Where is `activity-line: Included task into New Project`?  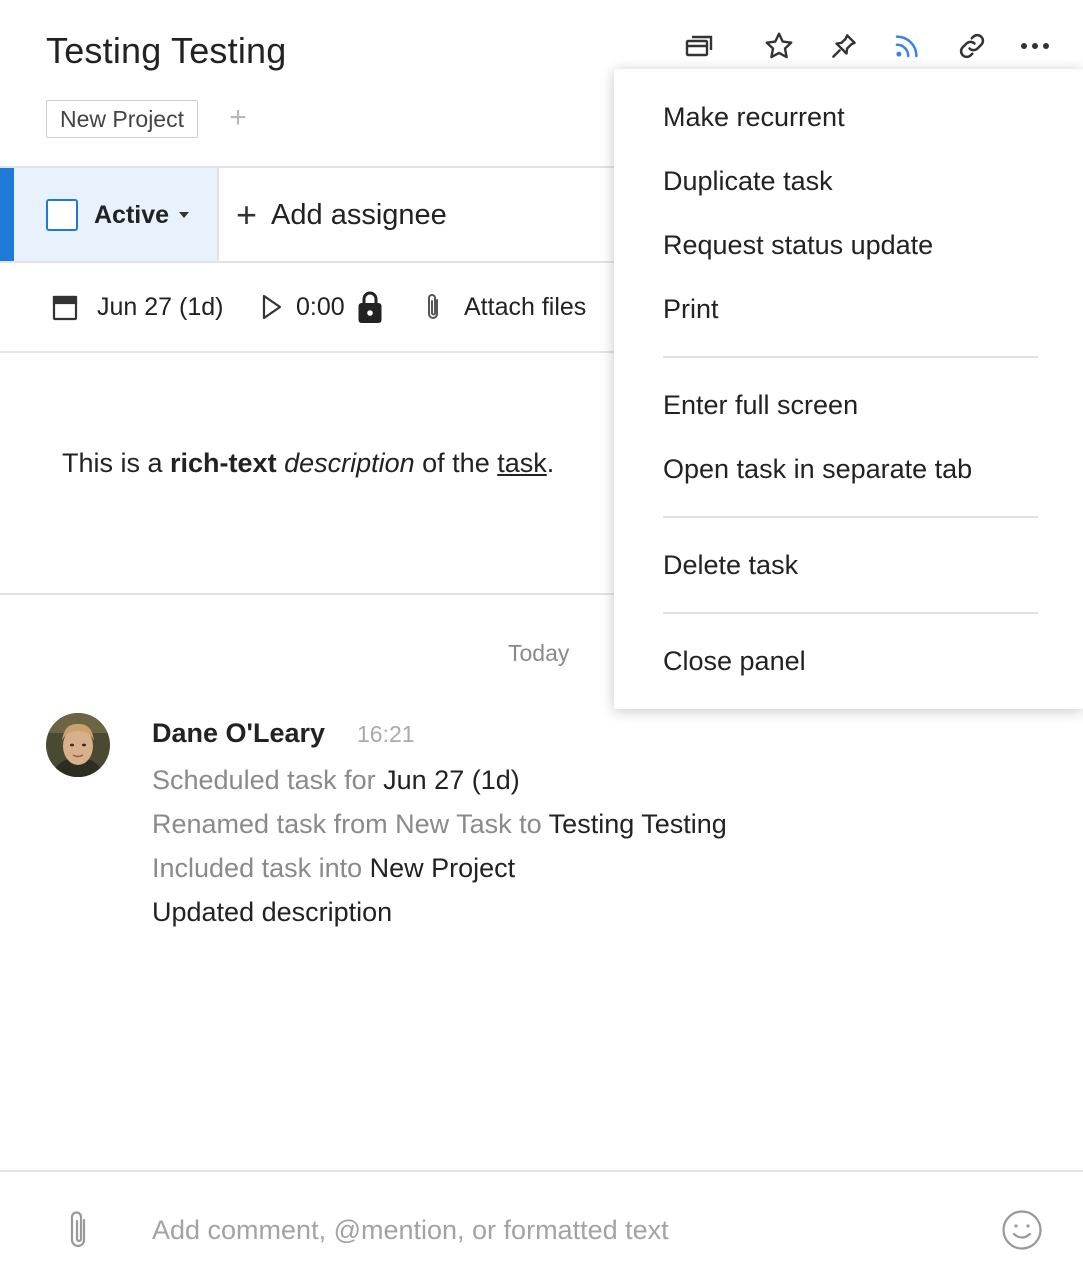
activity-line: Included task into New Project is located at coordinates (334, 868).